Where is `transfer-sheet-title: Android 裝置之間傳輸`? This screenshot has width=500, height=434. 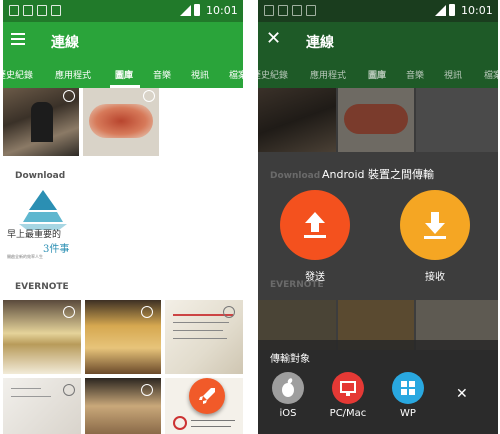 transfer-sheet-title: Android 裝置之間傳輸 is located at coordinates (378, 174).